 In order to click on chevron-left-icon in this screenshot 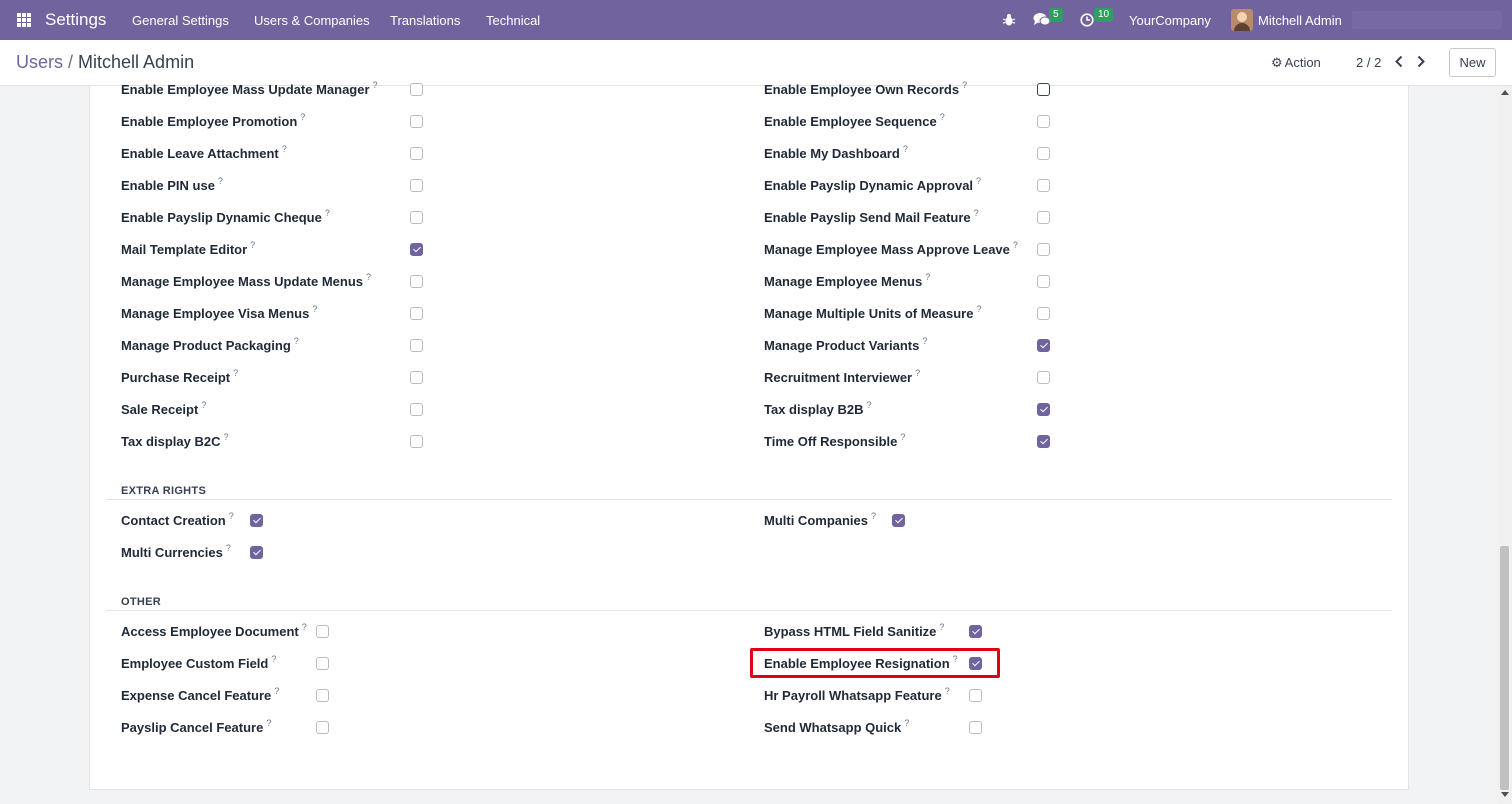, I will do `click(1399, 61)`.